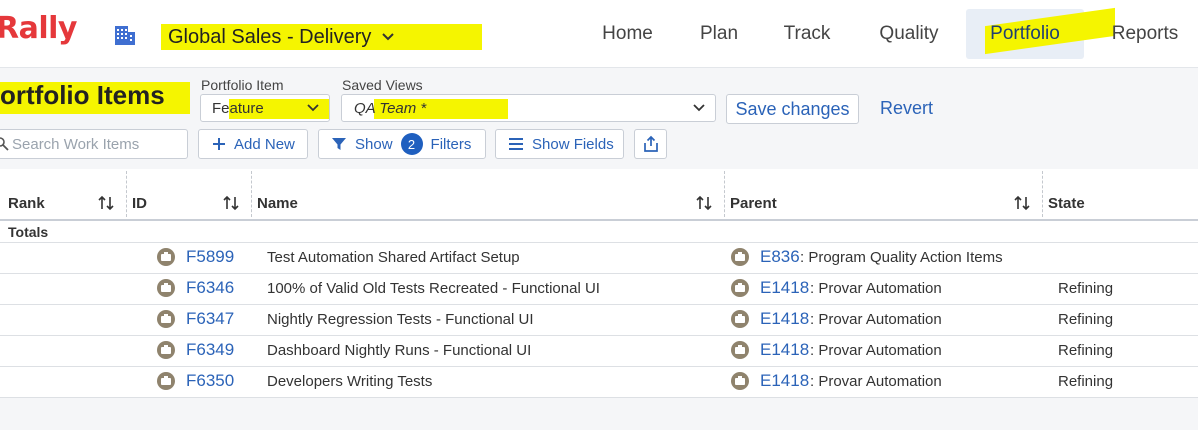 Image resolution: width=1198 pixels, height=430 pixels. Describe the element at coordinates (210, 350) in the screenshot. I see `feature-id-link: F6349` at that location.